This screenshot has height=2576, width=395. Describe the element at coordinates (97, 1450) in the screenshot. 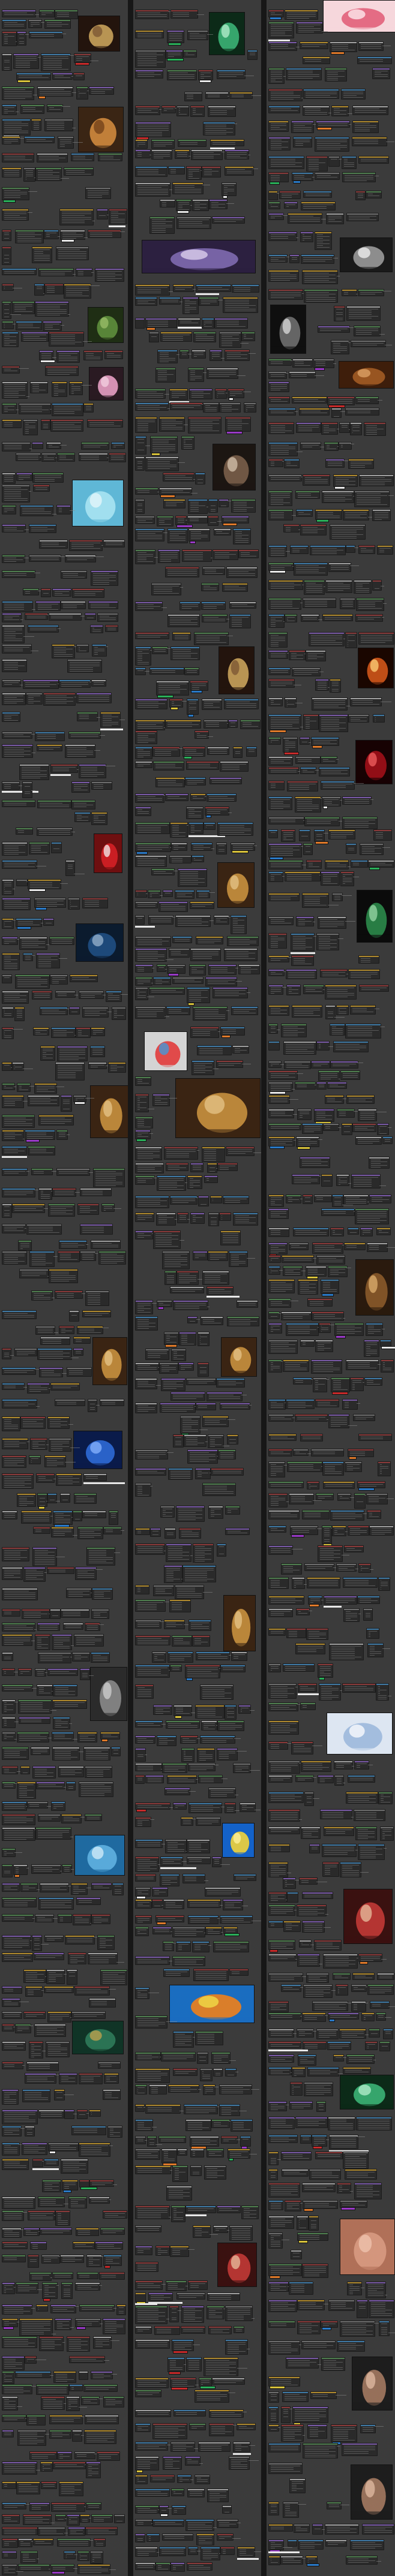

I see `smartphone-preview` at that location.